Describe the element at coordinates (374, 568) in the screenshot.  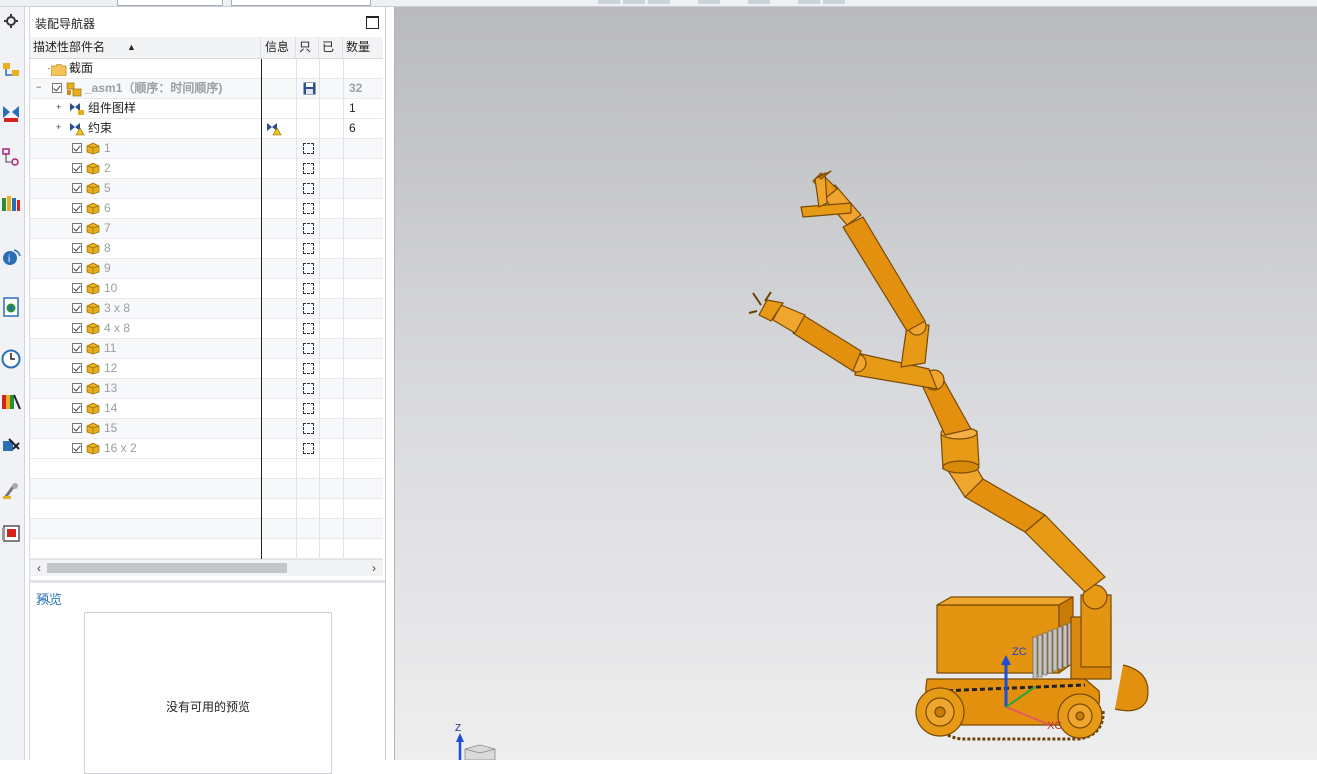
I see `scroll-right-icon: ›` at that location.